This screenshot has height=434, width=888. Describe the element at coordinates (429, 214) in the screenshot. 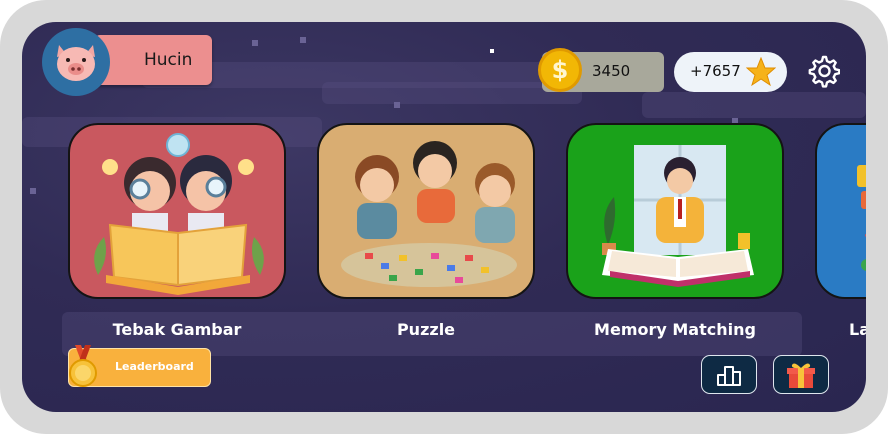

I see `kids-puzzle-illustration` at that location.